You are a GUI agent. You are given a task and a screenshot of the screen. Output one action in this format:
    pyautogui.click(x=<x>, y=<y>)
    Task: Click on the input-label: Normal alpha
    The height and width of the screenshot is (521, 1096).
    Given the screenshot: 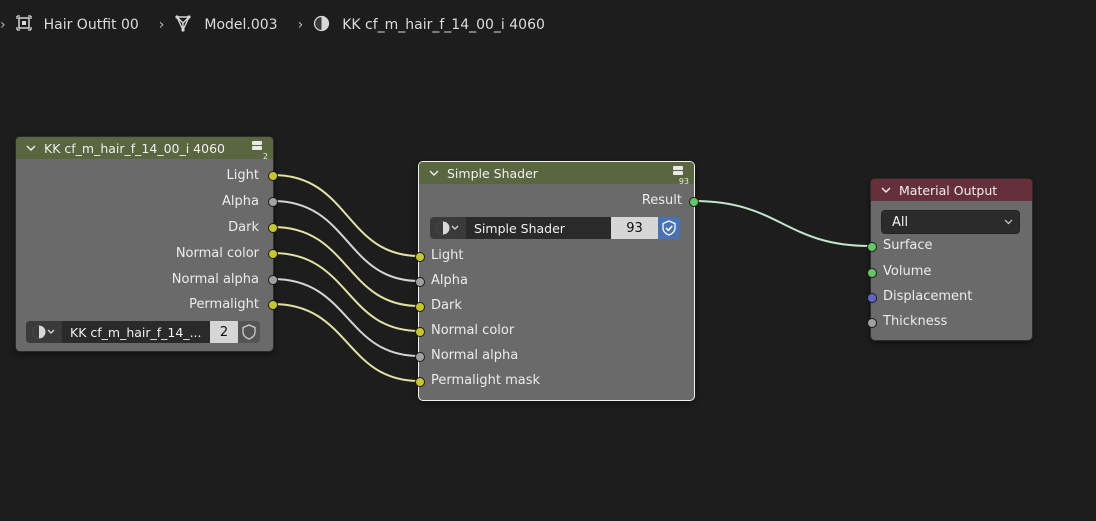 What is the action you would take?
    pyautogui.click(x=475, y=355)
    